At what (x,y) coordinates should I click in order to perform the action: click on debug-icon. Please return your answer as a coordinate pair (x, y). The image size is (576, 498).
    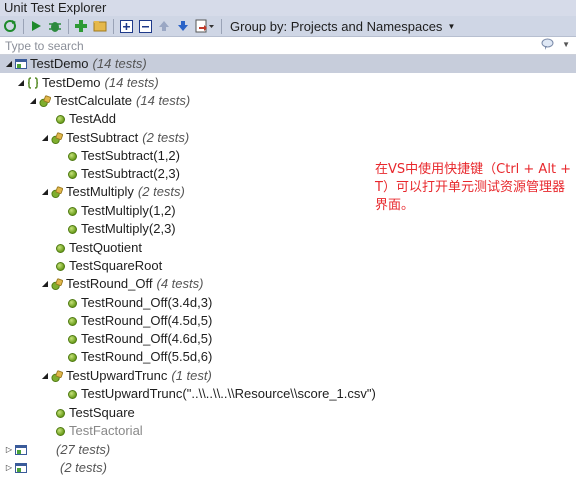
    Looking at the image, I should click on (55, 26).